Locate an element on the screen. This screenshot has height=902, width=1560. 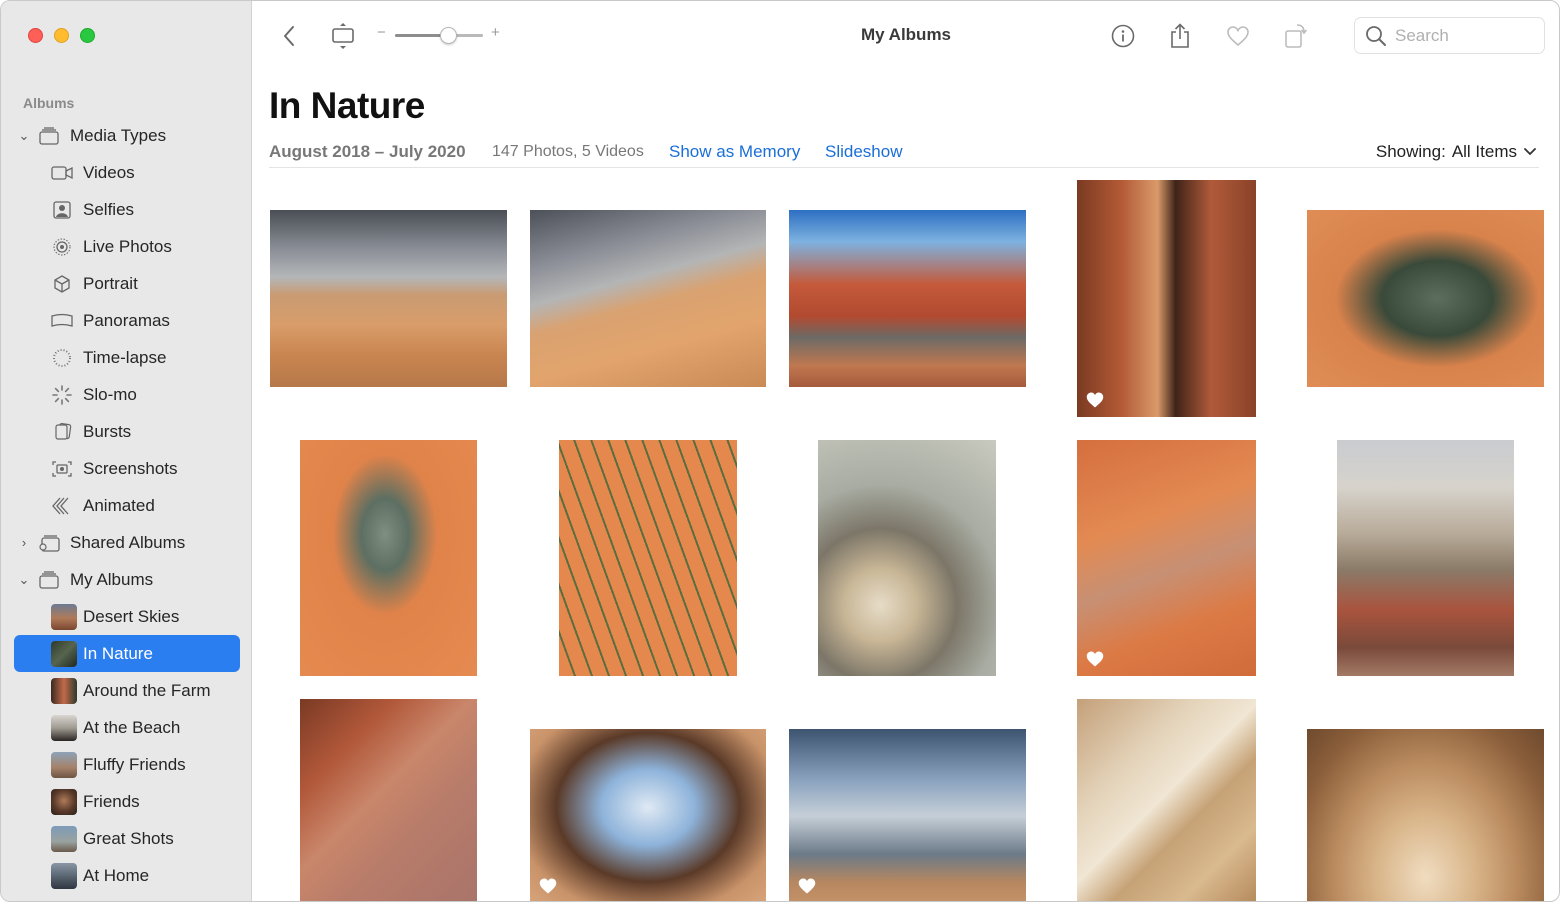
toolbar: − + My Albums is located at coordinates (906, 36).